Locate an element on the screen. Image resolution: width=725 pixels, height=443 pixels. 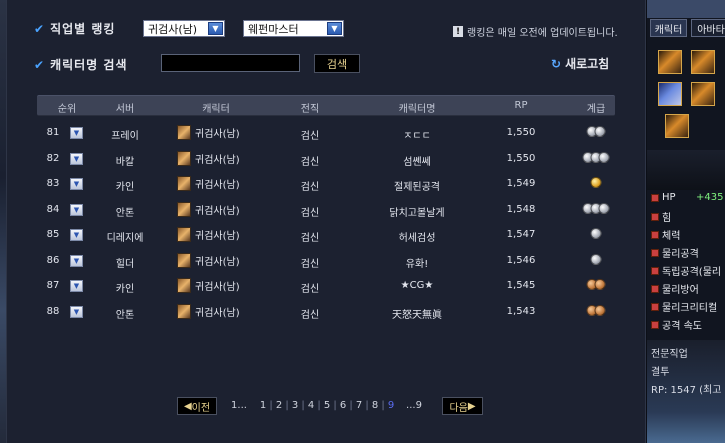
table-row: 83 ▼ 카인 귀검사(남) 검신 절제된공격 1,549 is located at coordinates (326, 185).